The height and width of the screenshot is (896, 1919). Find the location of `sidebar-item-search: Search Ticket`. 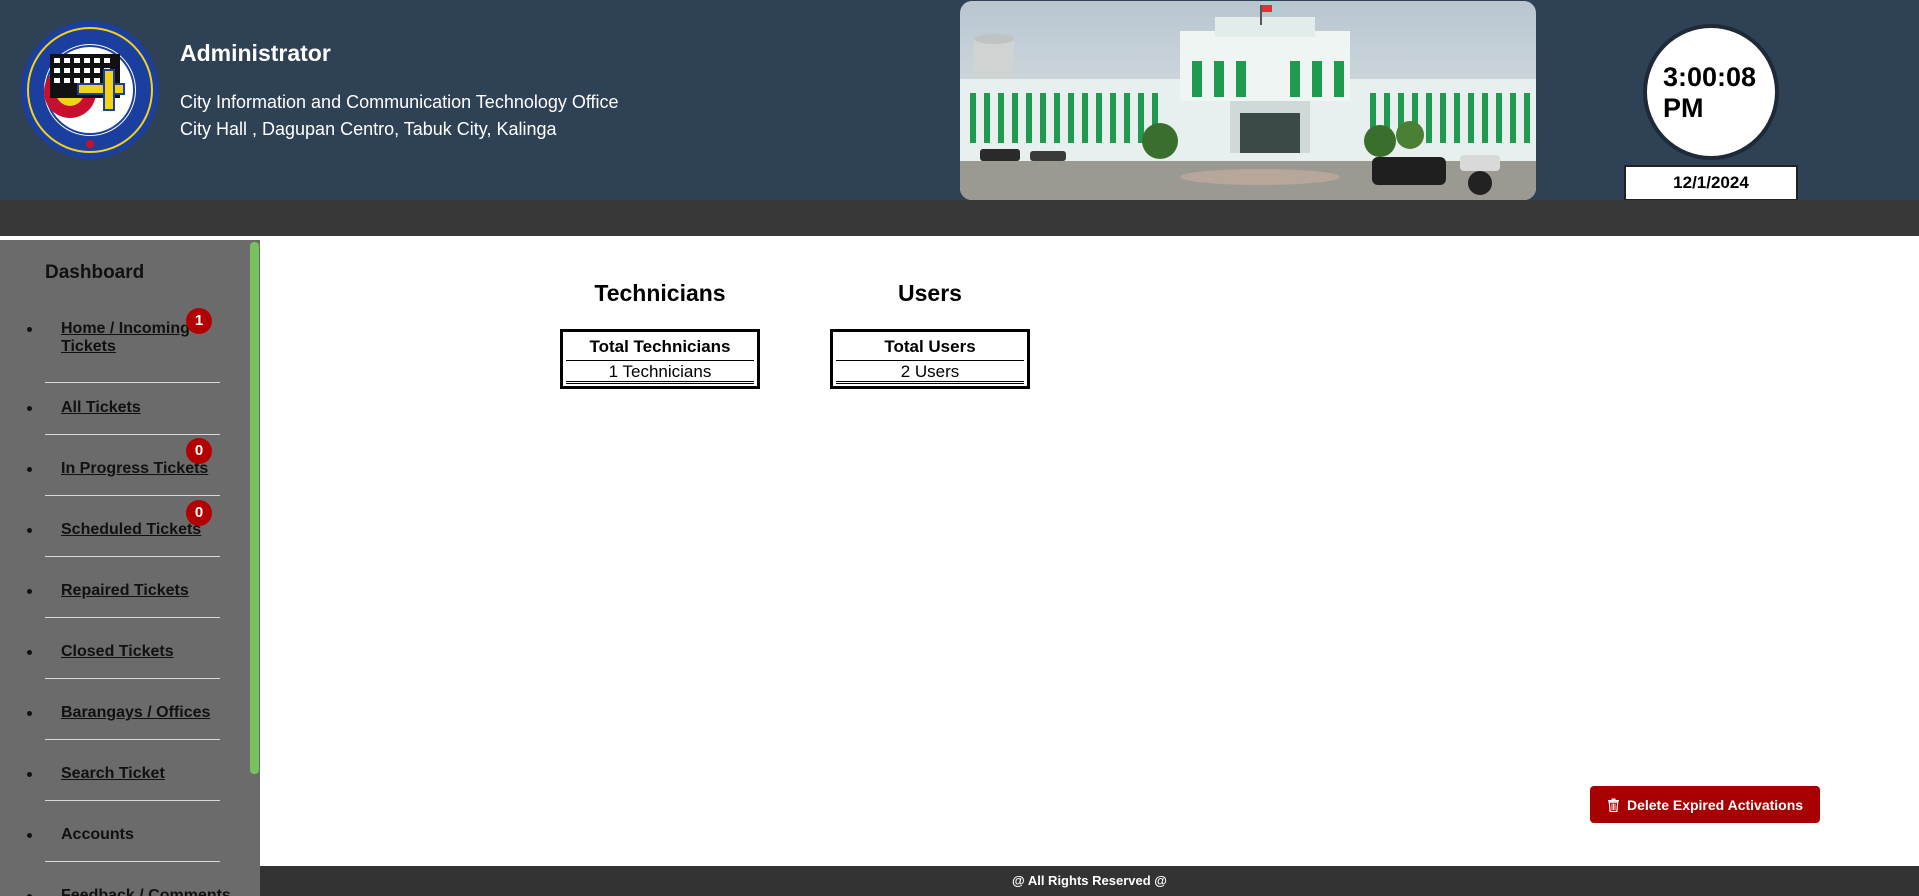

sidebar-item-search: Search Ticket is located at coordinates (123, 783).